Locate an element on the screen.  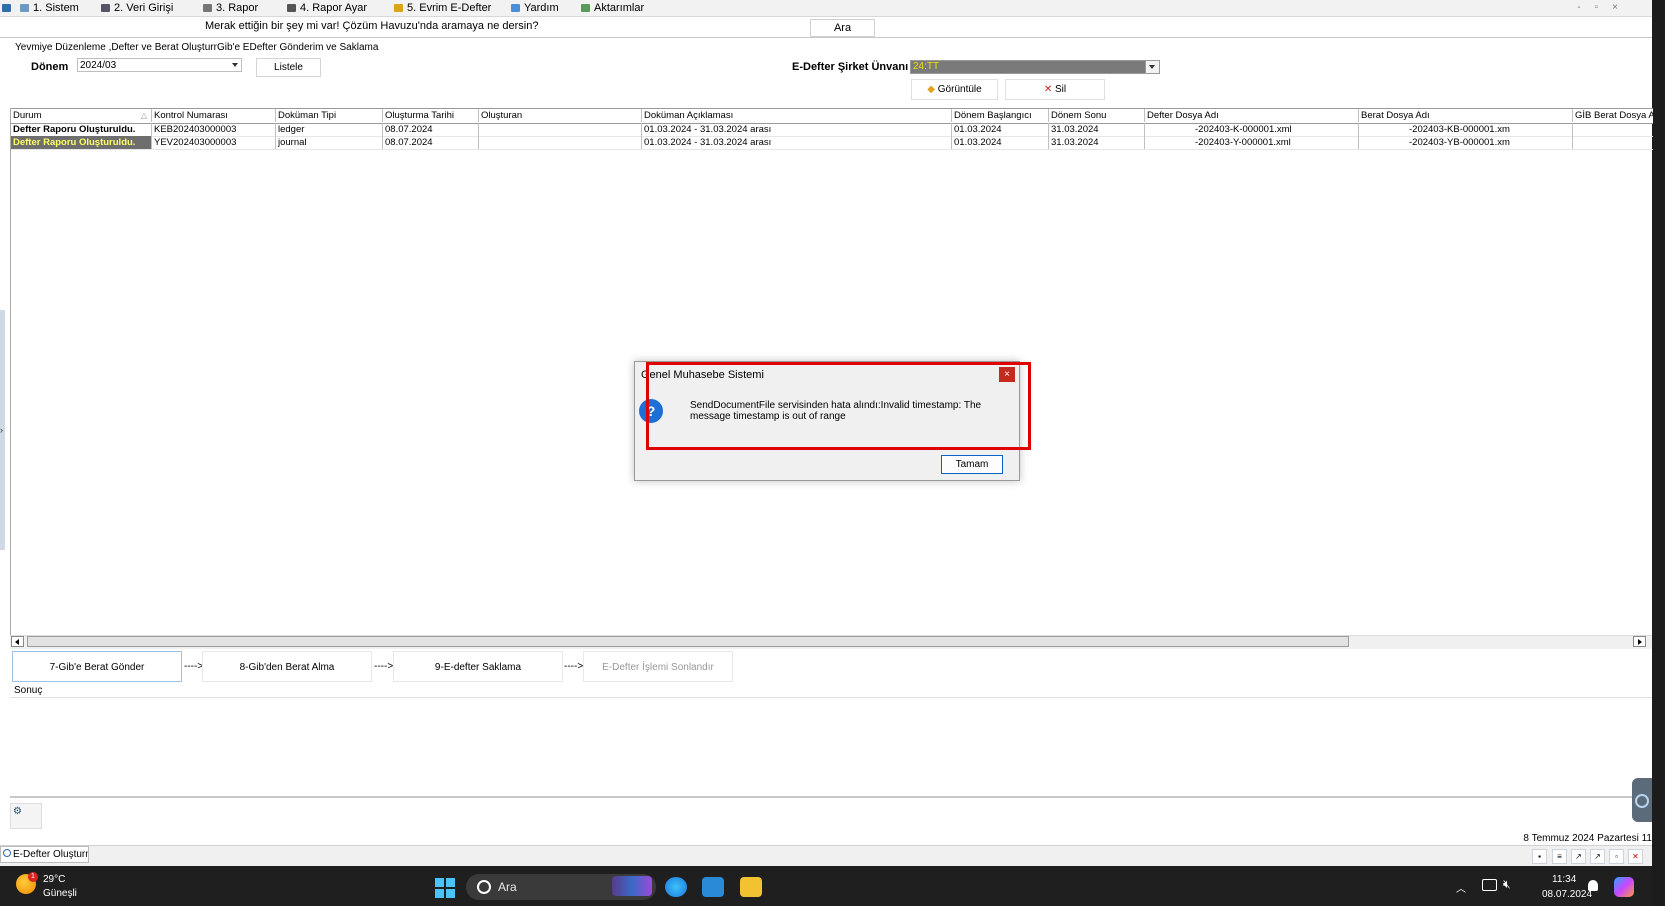
status-users-icon: ▪ is located at coordinates (1539, 856).